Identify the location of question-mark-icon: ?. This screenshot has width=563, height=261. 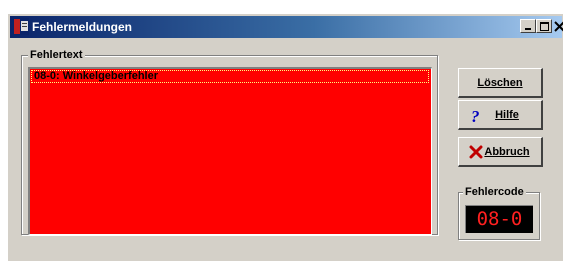
(476, 116).